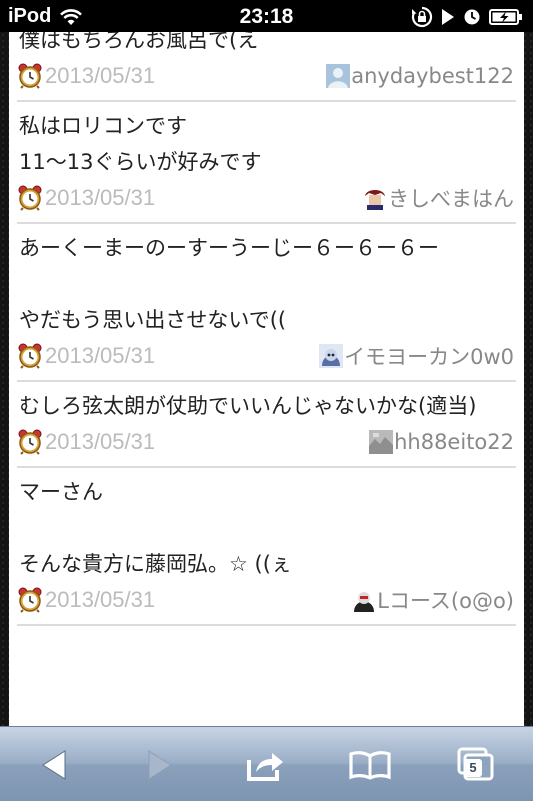  Describe the element at coordinates (266, 600) in the screenshot. I see `comment-meta: 2013/05/31 Lコース(o@o)` at that location.